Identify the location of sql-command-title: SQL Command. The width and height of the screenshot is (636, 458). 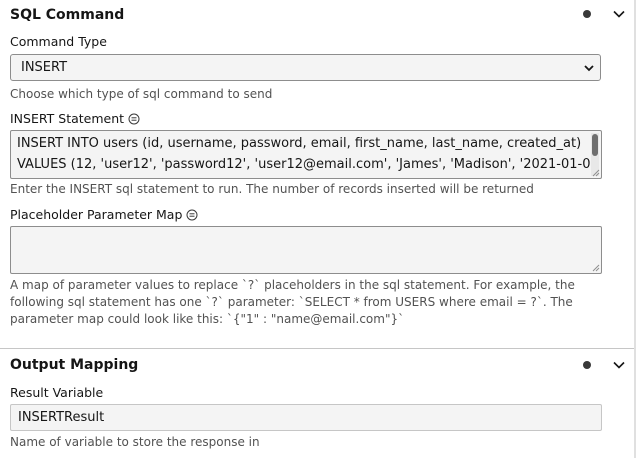
(67, 15).